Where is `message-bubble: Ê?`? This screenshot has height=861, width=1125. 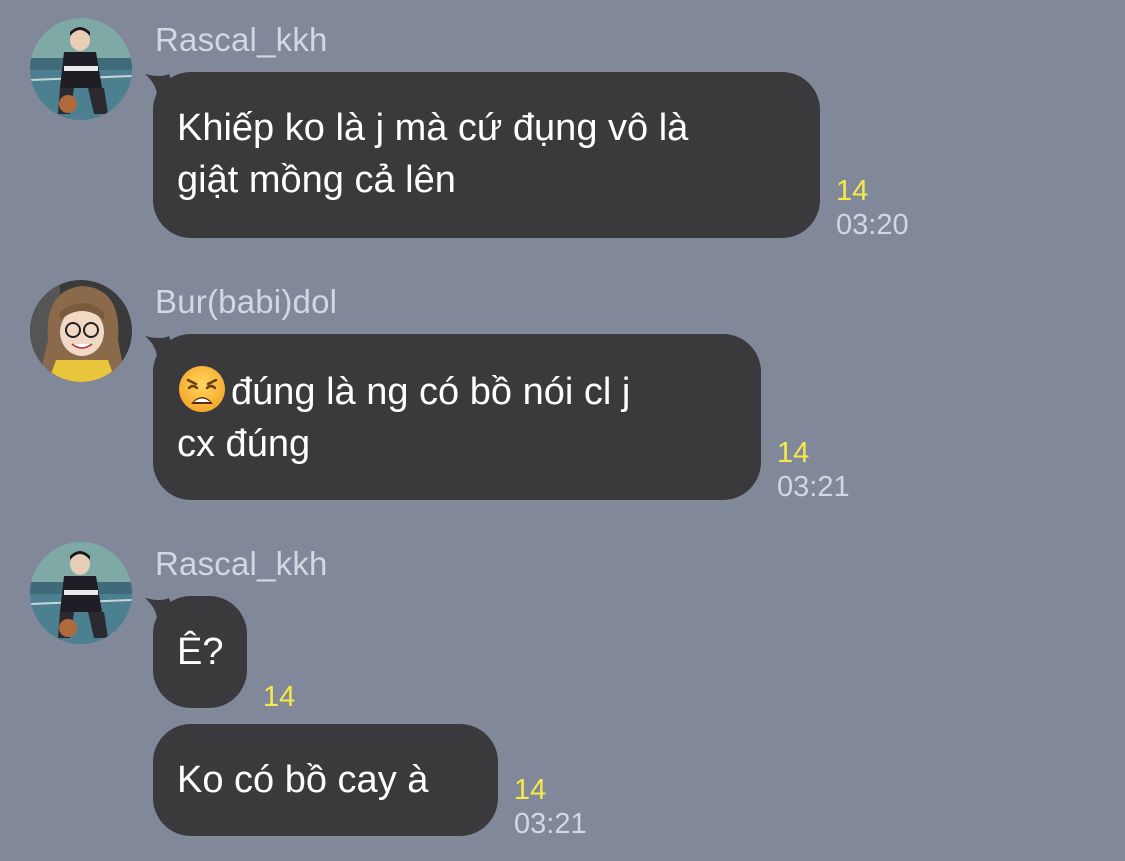
message-bubble: Ê? is located at coordinates (200, 652).